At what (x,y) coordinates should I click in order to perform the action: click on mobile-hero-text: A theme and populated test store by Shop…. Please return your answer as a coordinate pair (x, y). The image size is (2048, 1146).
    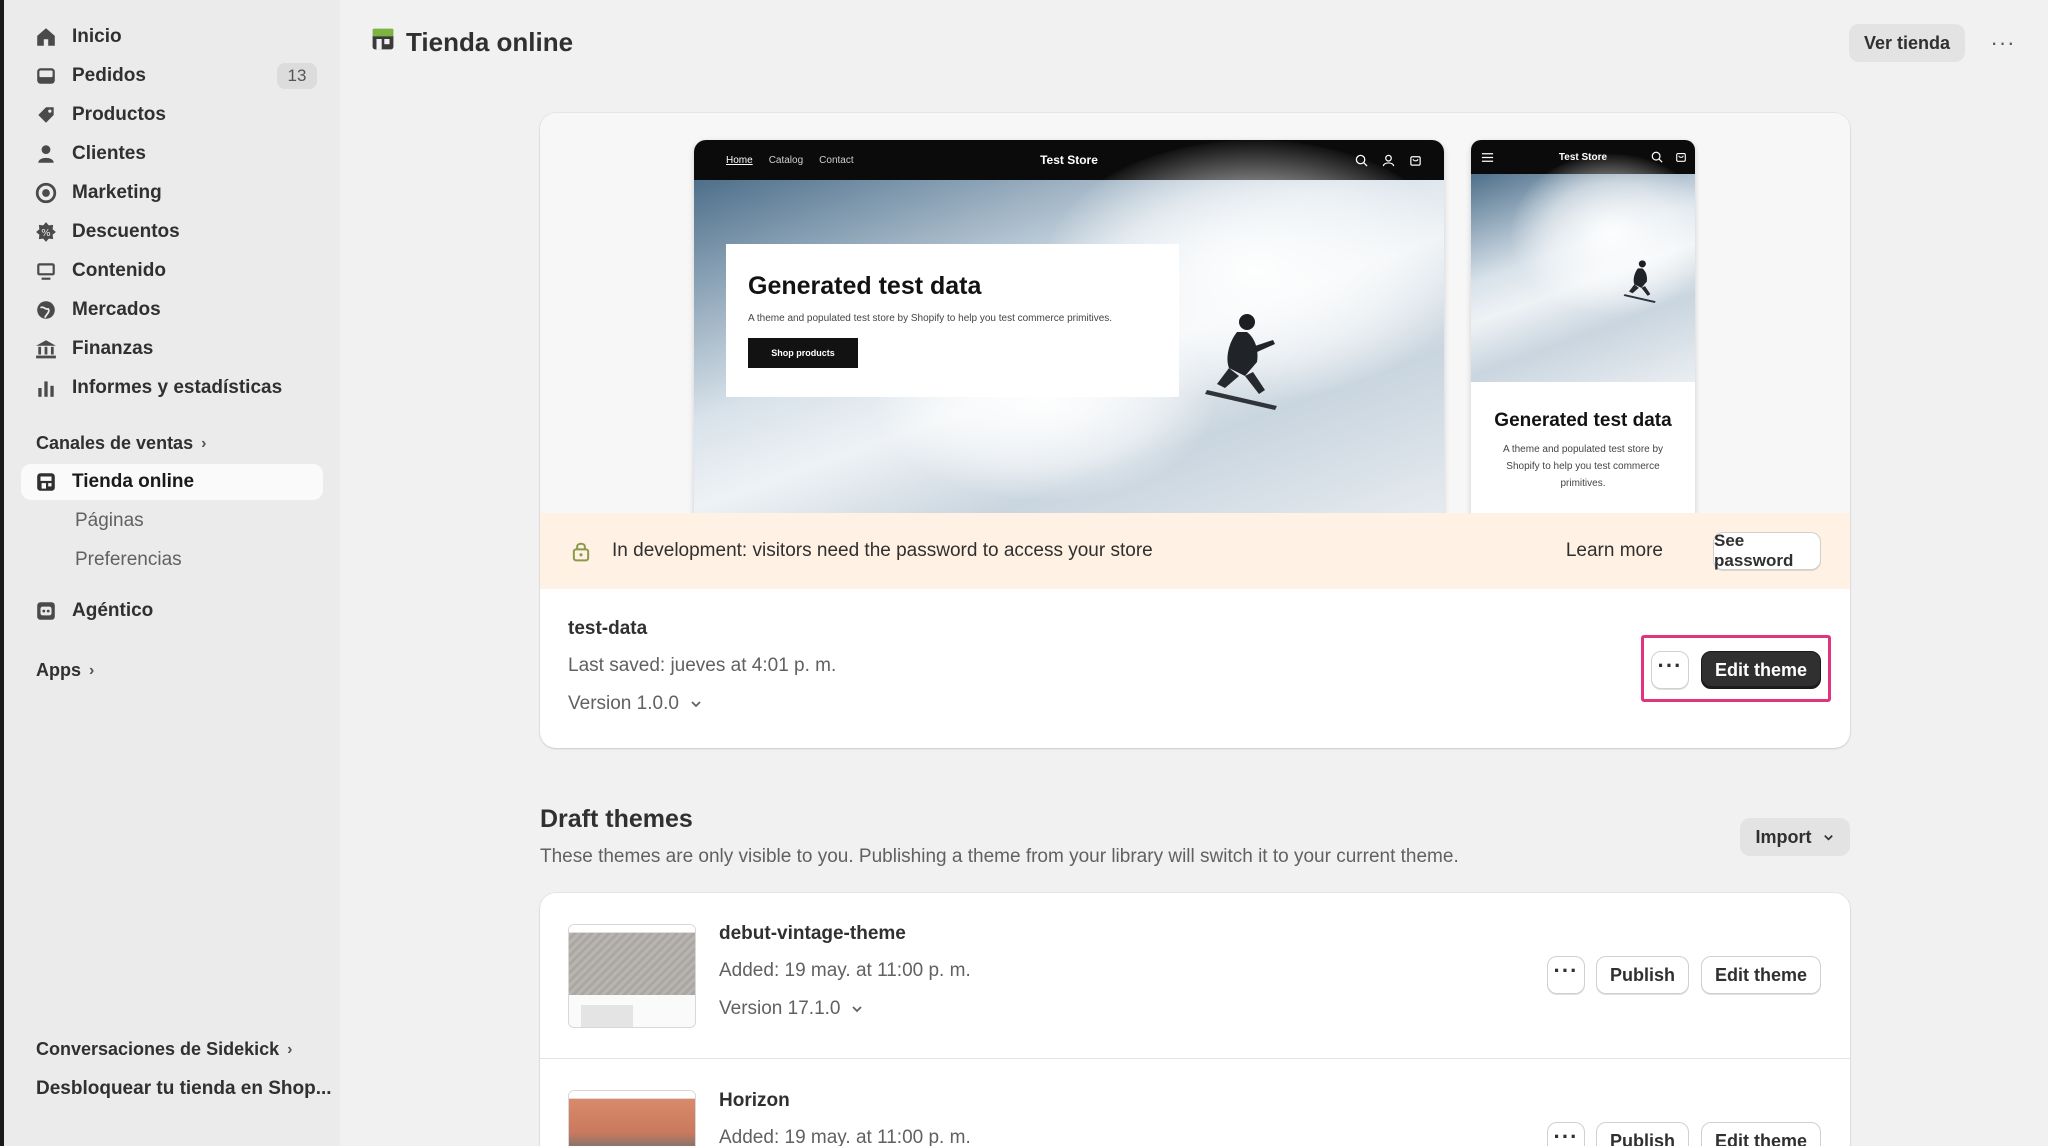
    Looking at the image, I should click on (1583, 466).